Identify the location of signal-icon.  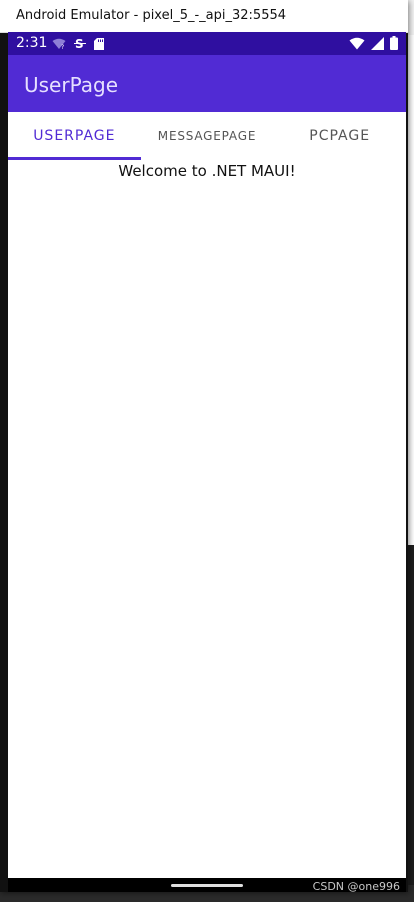
(377, 45).